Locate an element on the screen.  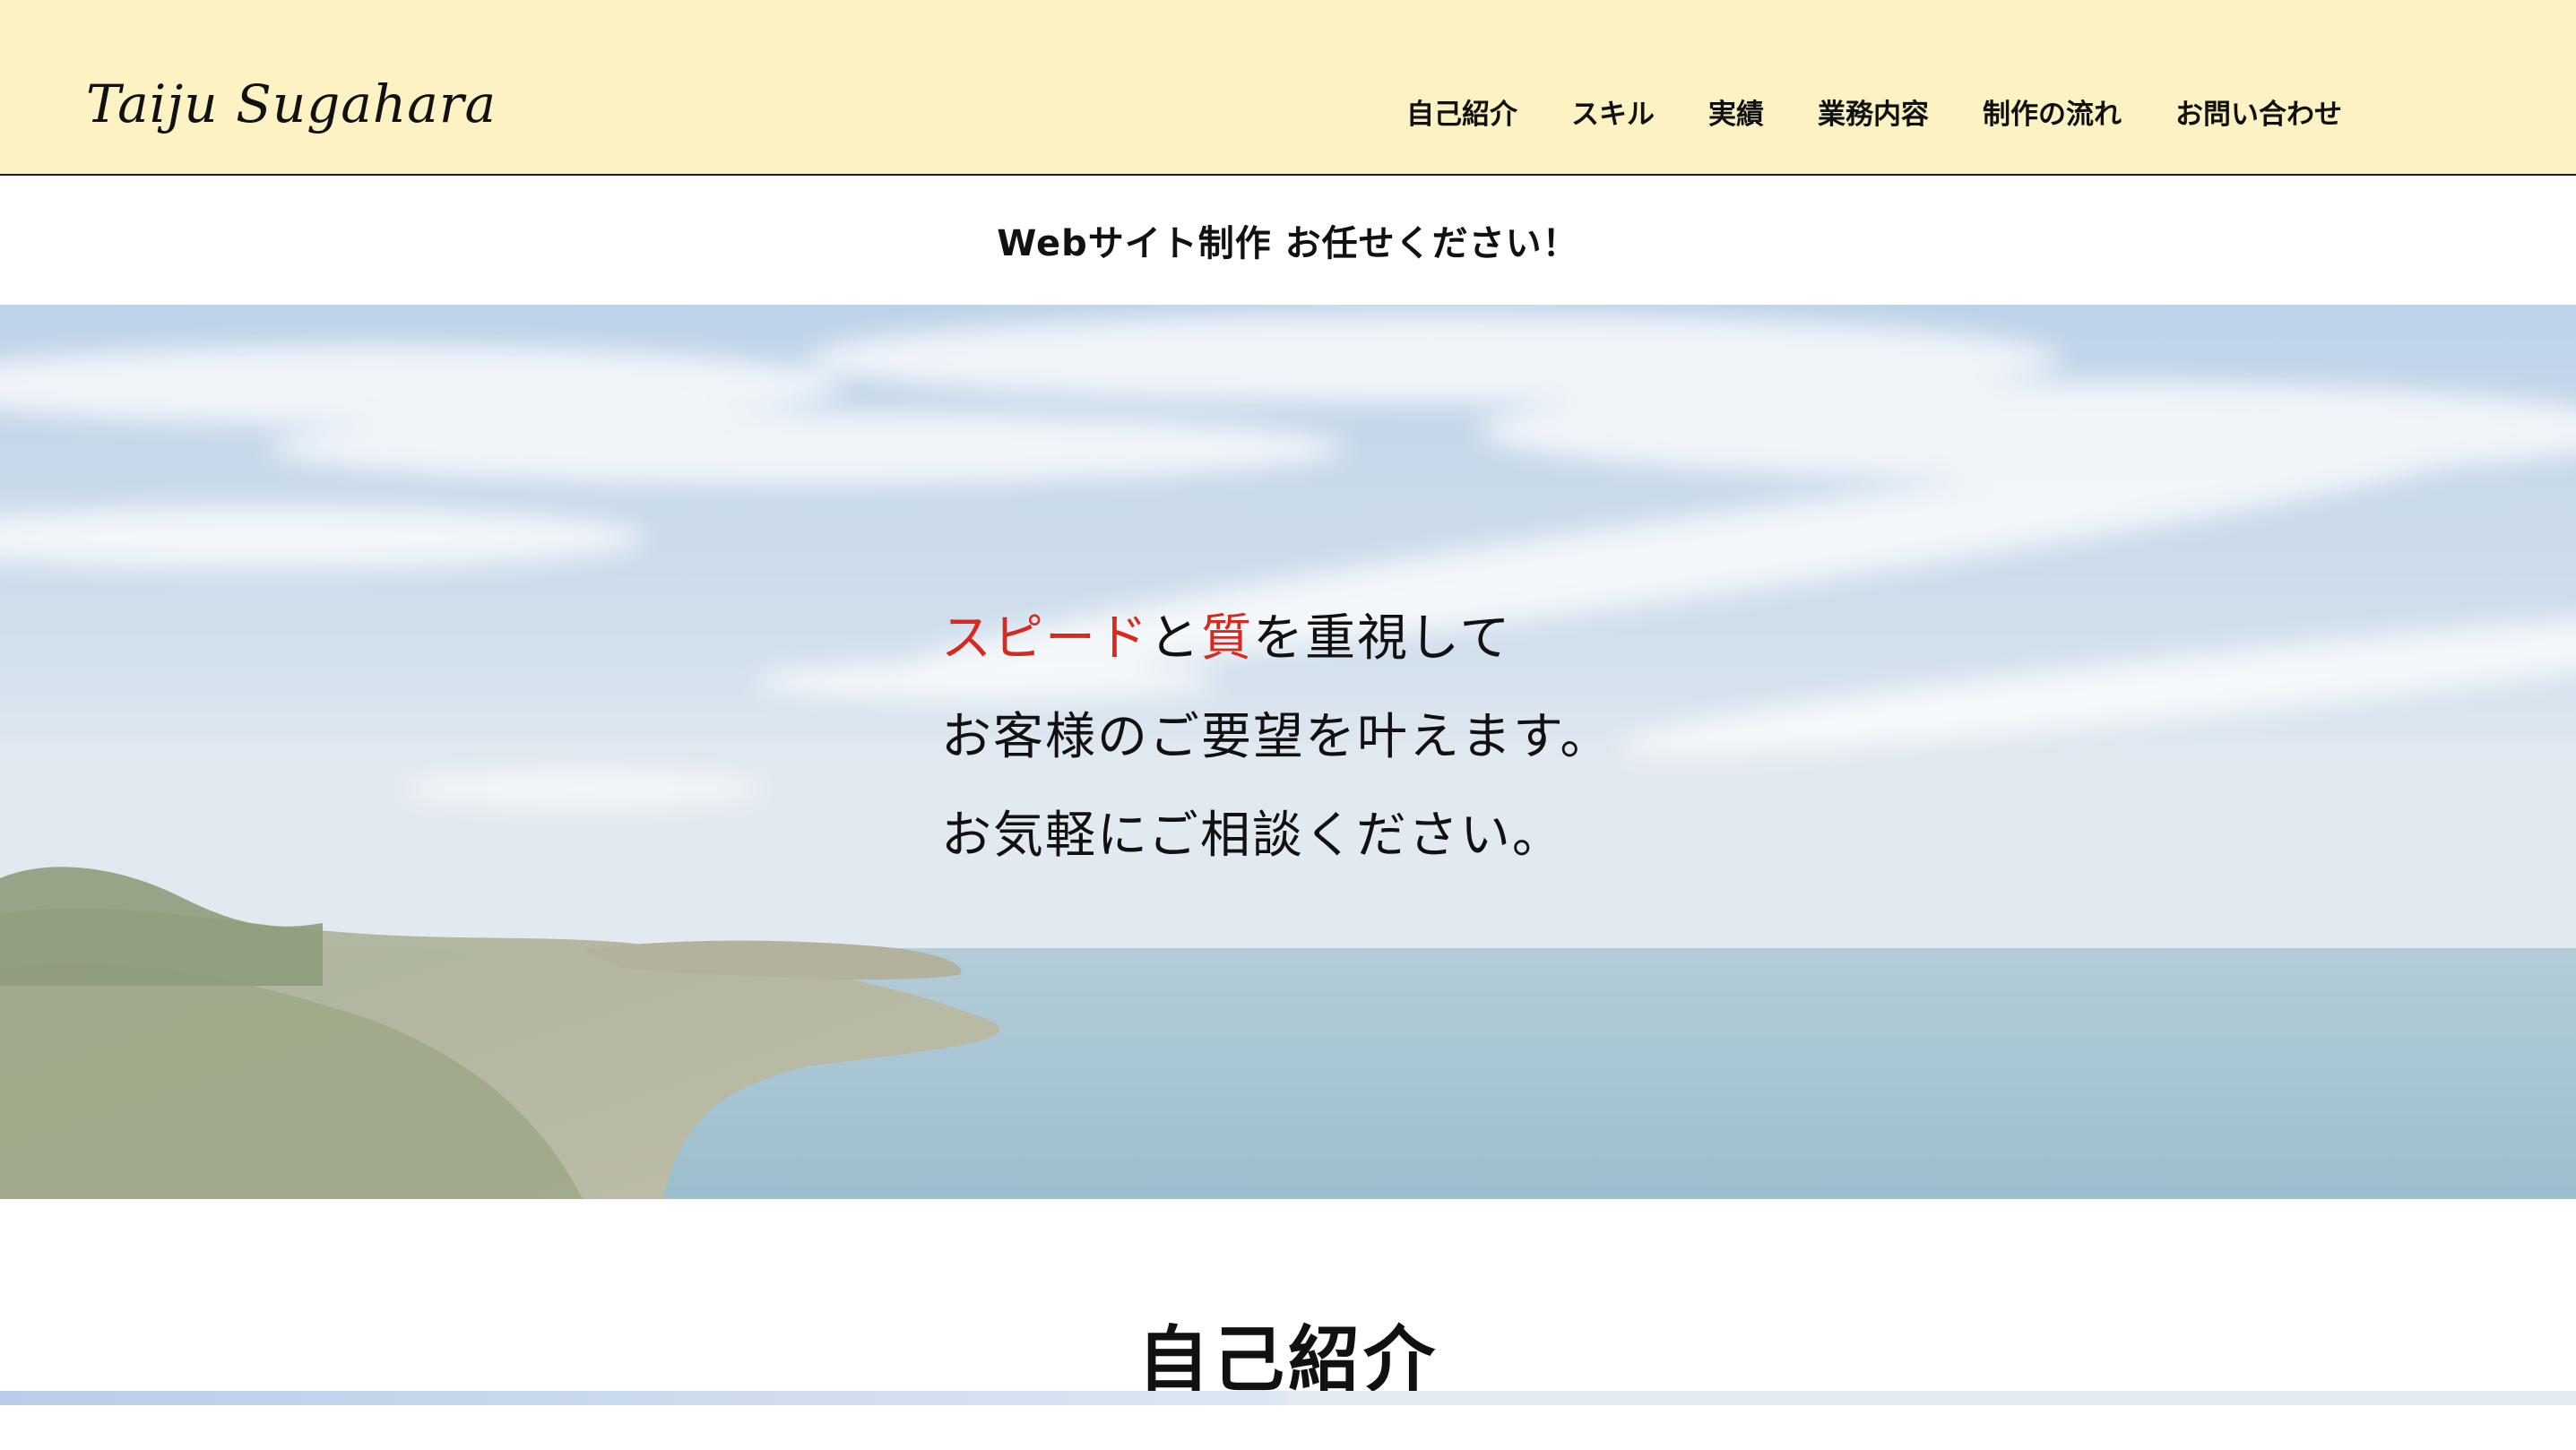
main-nav: 自己紹介 スキル 実績 業務内容 制作の流れ お問い合わせ is located at coordinates (1874, 111).